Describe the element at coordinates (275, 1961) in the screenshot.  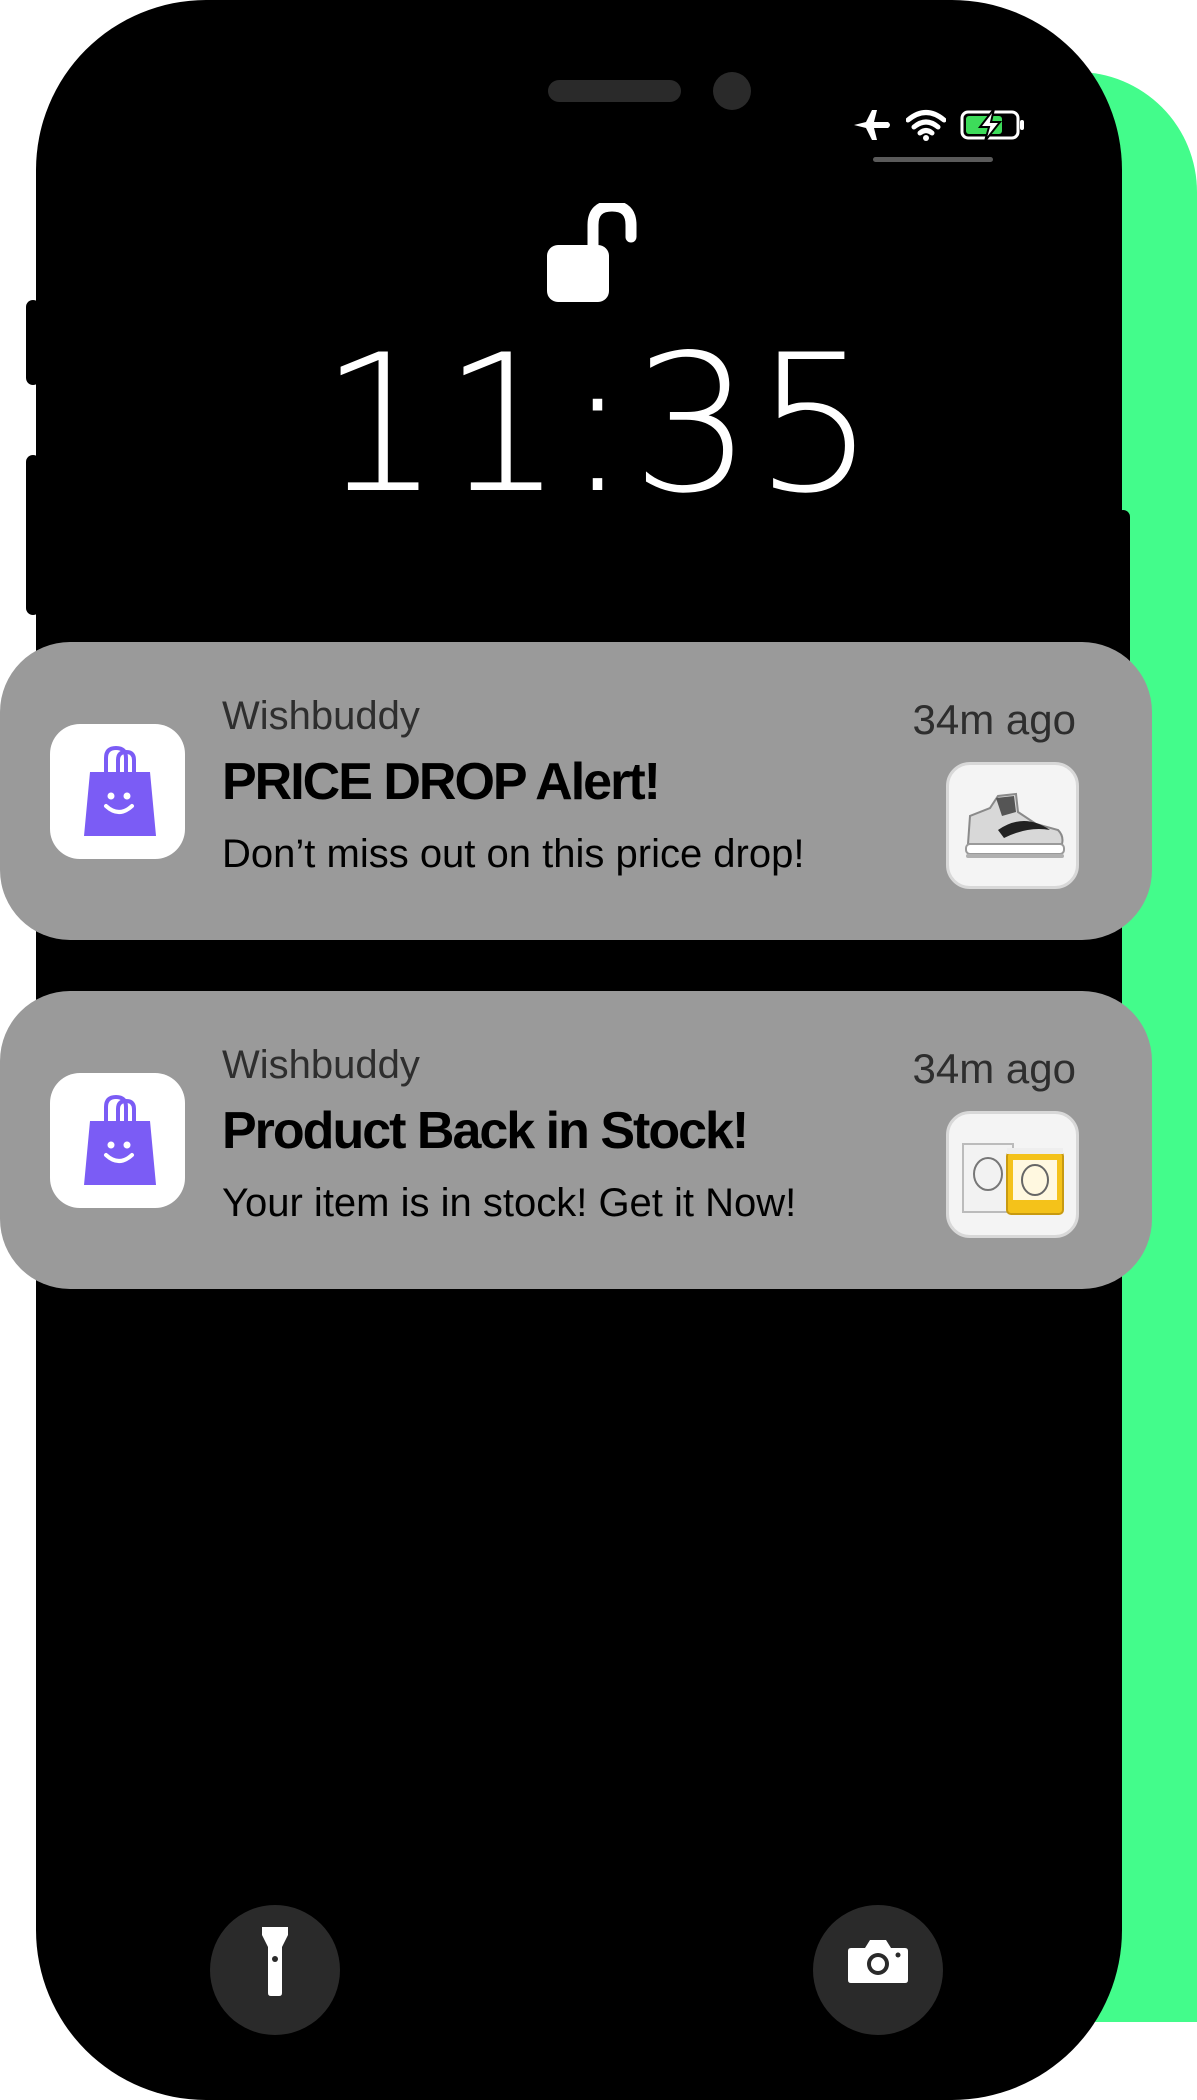
I see `flashlight-icon` at that location.